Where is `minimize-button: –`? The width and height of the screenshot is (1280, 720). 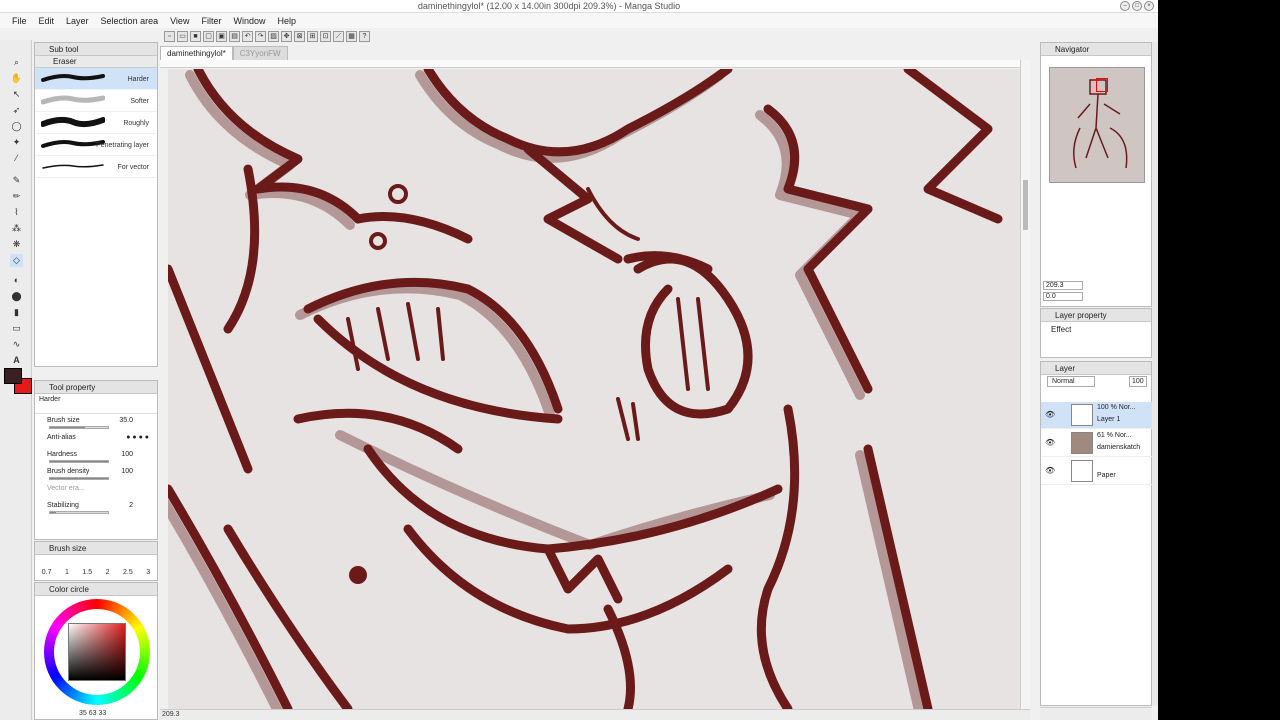 minimize-button: – is located at coordinates (1125, 6).